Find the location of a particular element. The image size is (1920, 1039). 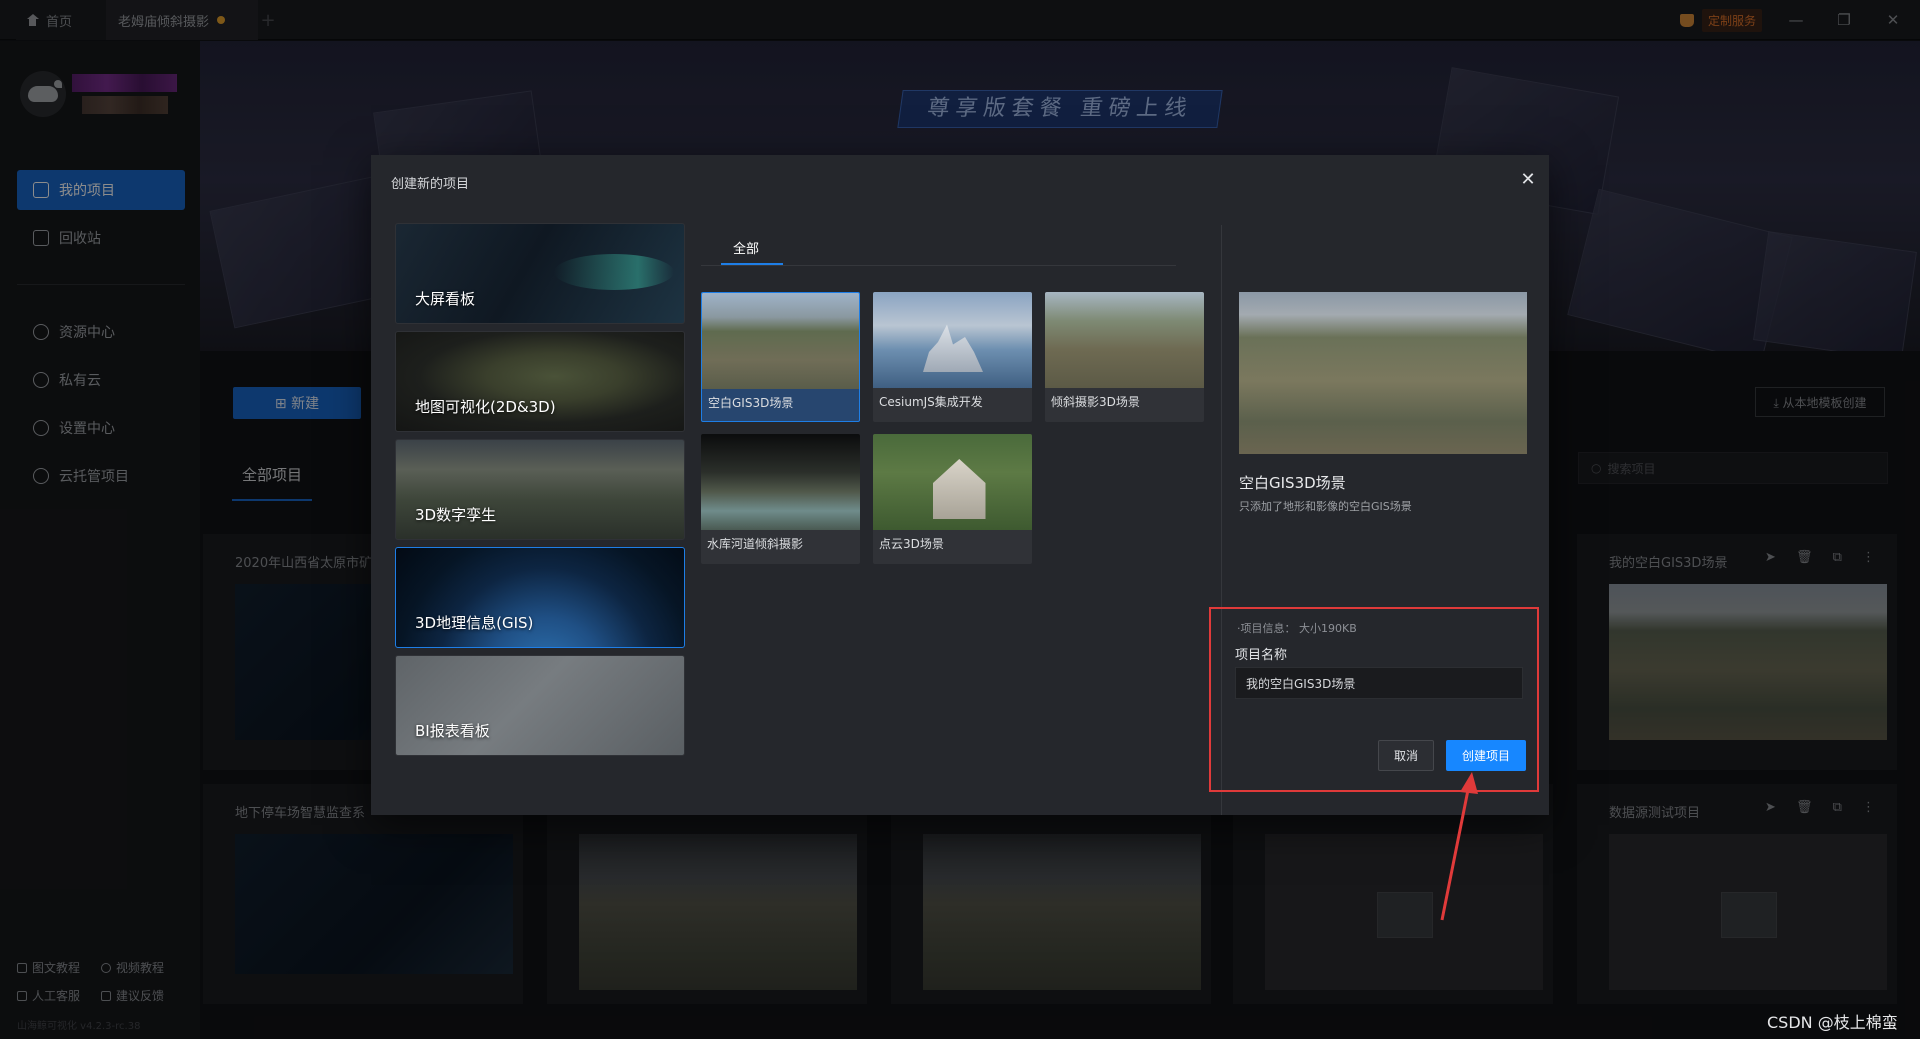

template-card-pointcloud: 点云3D场景 is located at coordinates (952, 499).